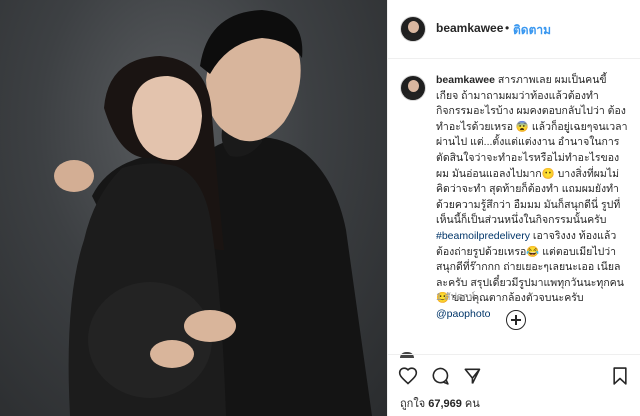 Image resolution: width=640 pixels, height=416 pixels. I want to click on author-username: beamkawee, so click(469, 28).